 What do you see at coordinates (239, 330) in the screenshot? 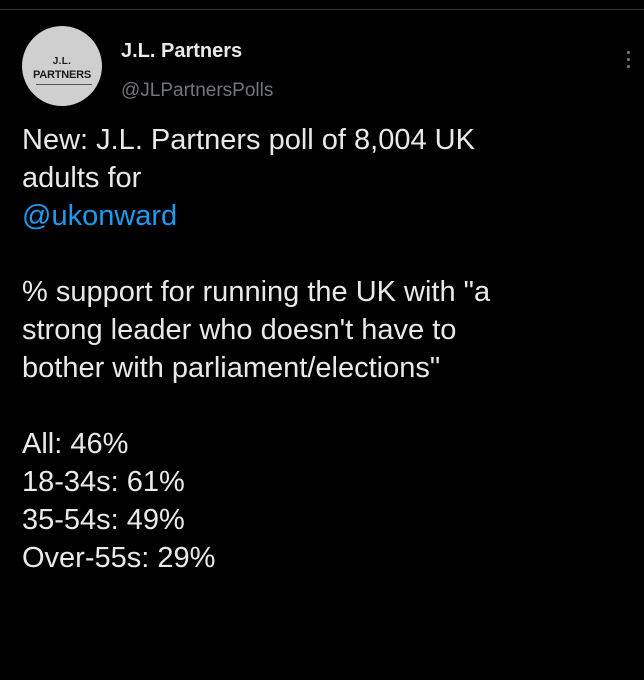
I see `tweet-line: strong leader who doesn't have to` at bounding box center [239, 330].